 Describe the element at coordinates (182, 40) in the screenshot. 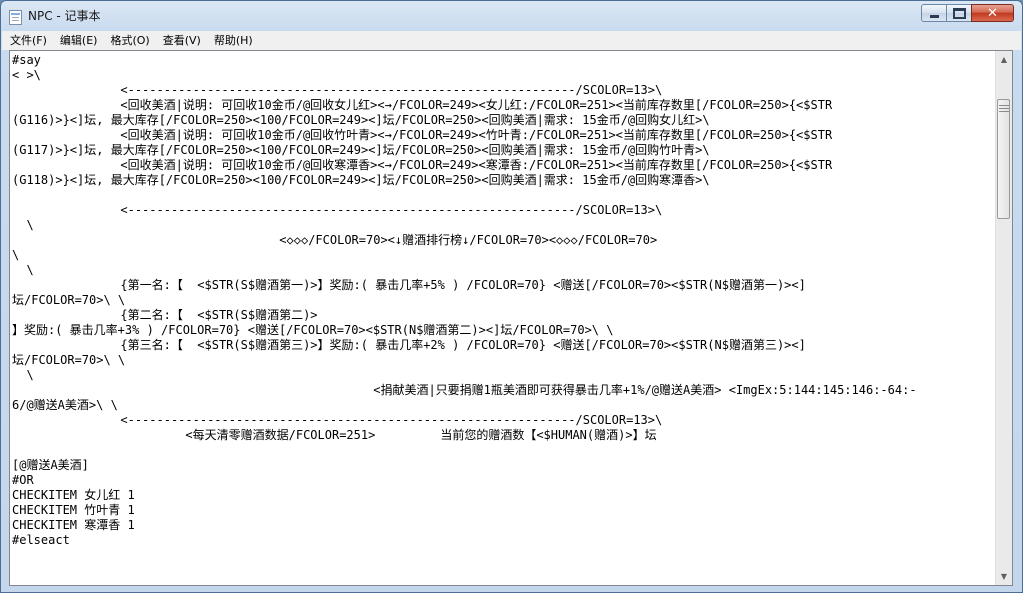

I see `menu-view: 查看(V)` at that location.